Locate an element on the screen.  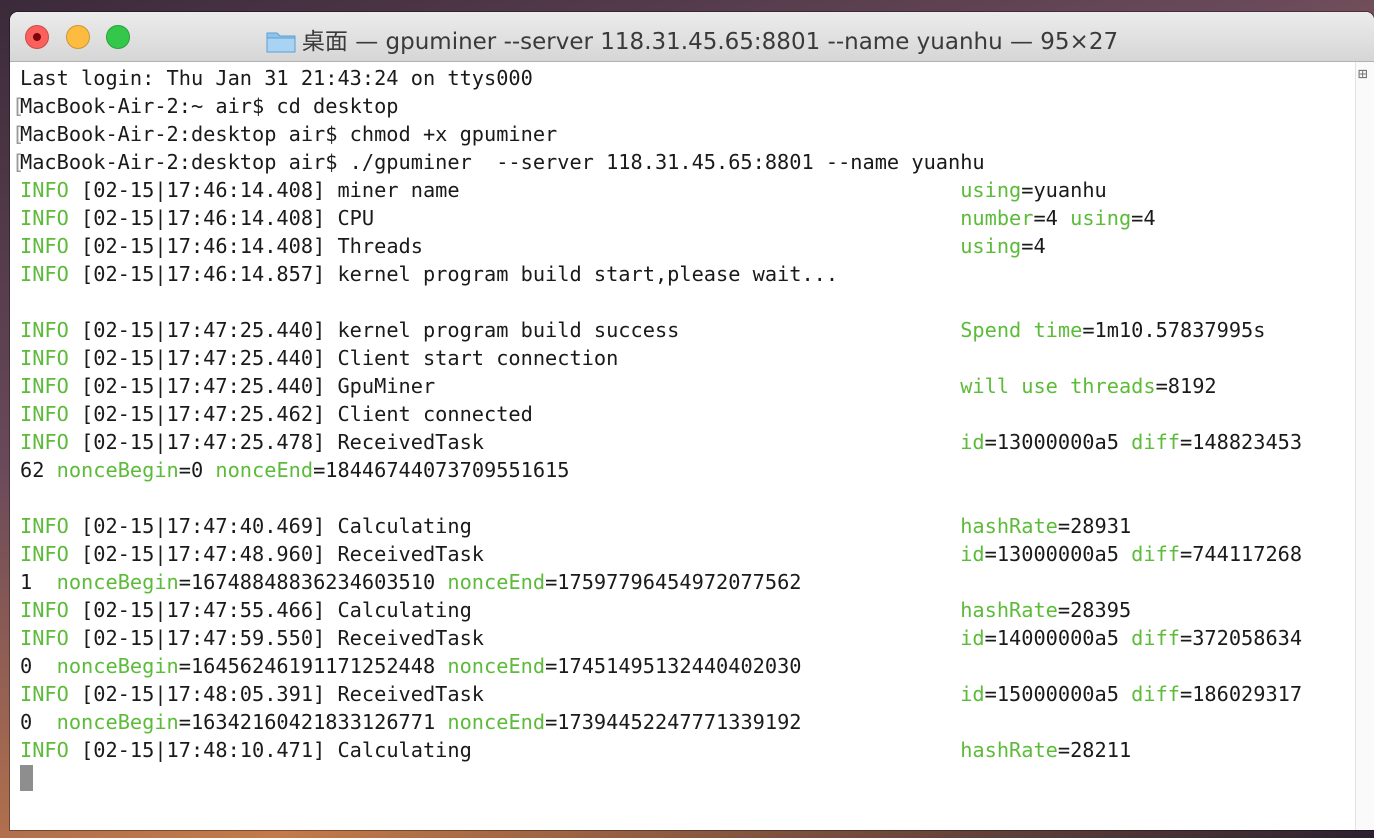
field-key: Spend time is located at coordinates (1021, 330).